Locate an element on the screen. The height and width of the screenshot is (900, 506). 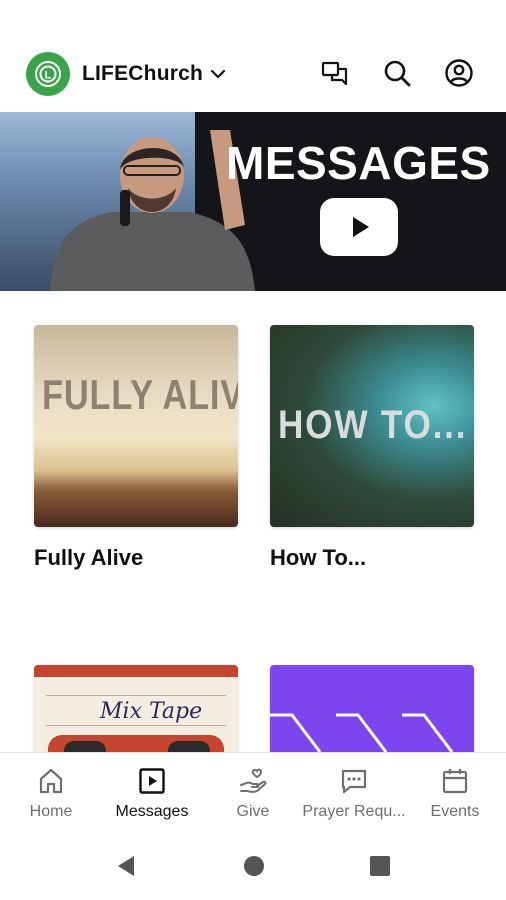
nav-home: Home is located at coordinates (51, 794).